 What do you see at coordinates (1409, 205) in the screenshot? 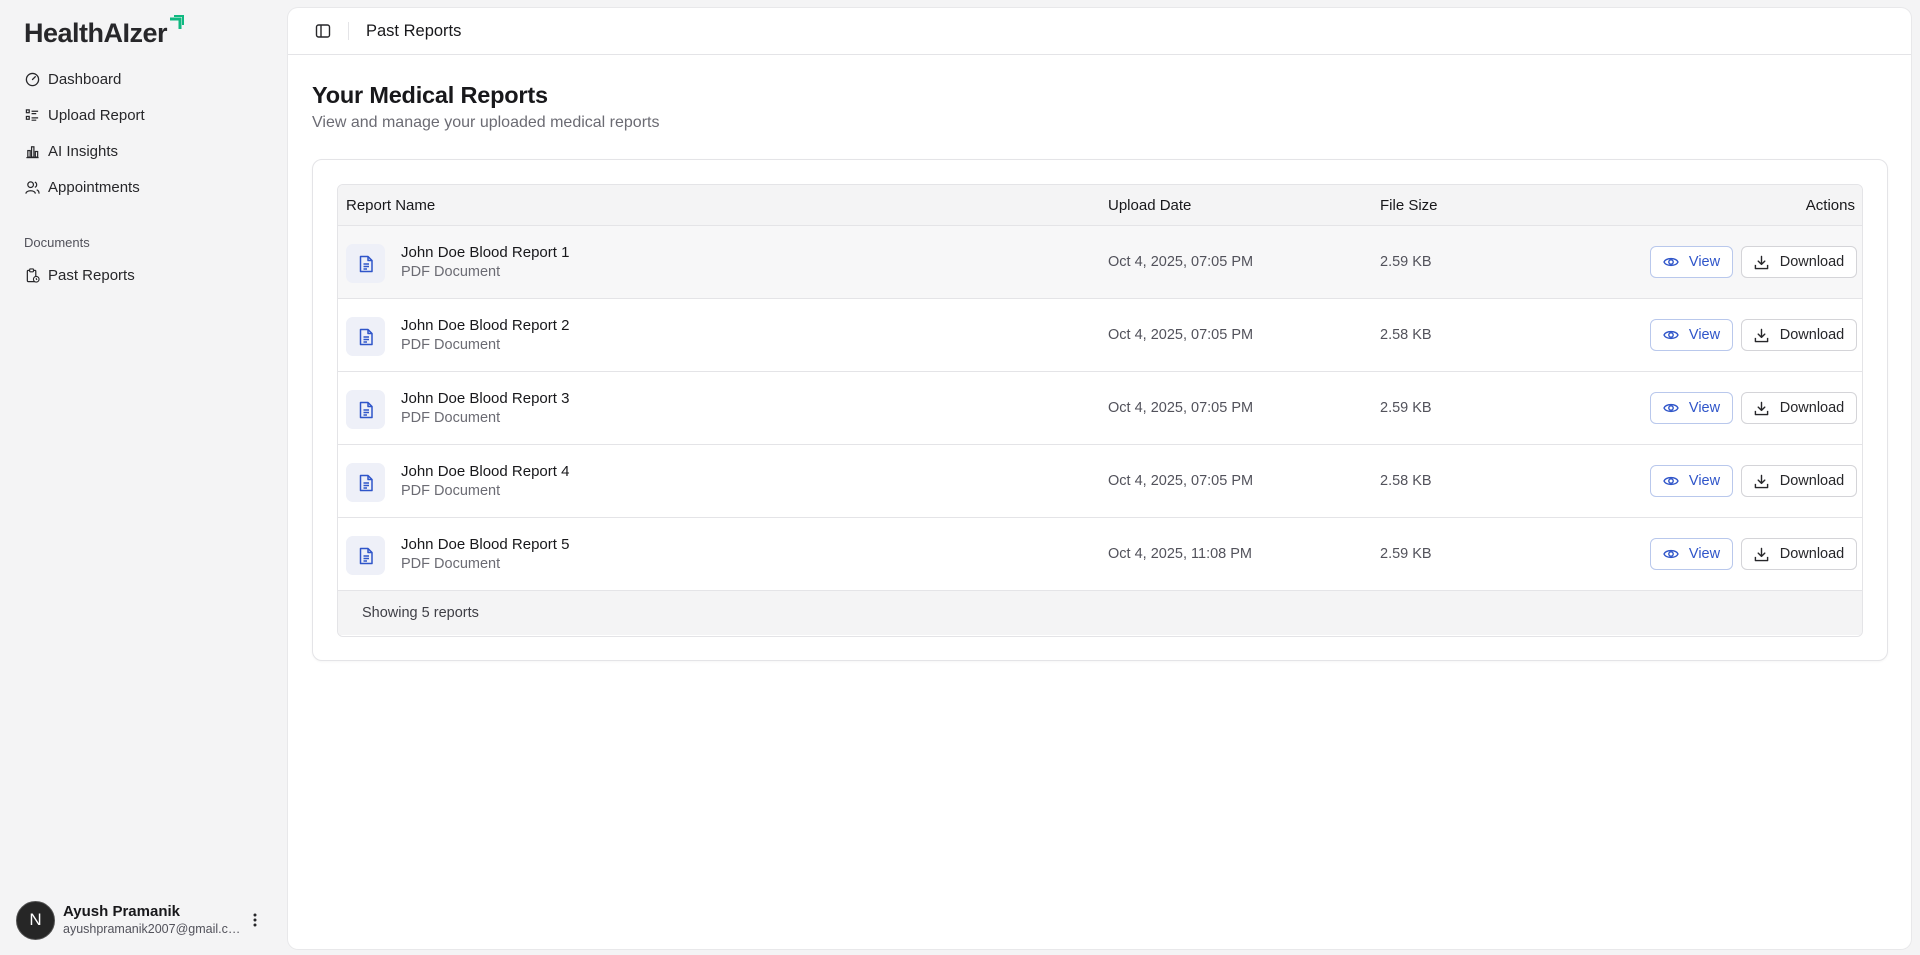
I see `column-header-file-size: File Size` at bounding box center [1409, 205].